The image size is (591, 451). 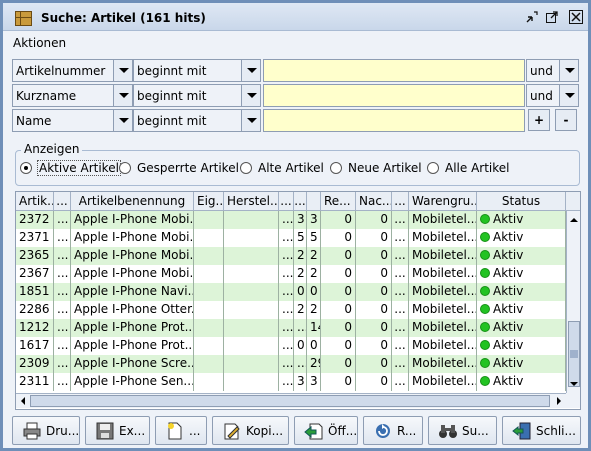 What do you see at coordinates (295, 42) in the screenshot?
I see `menu-bar: Aktionen` at bounding box center [295, 42].